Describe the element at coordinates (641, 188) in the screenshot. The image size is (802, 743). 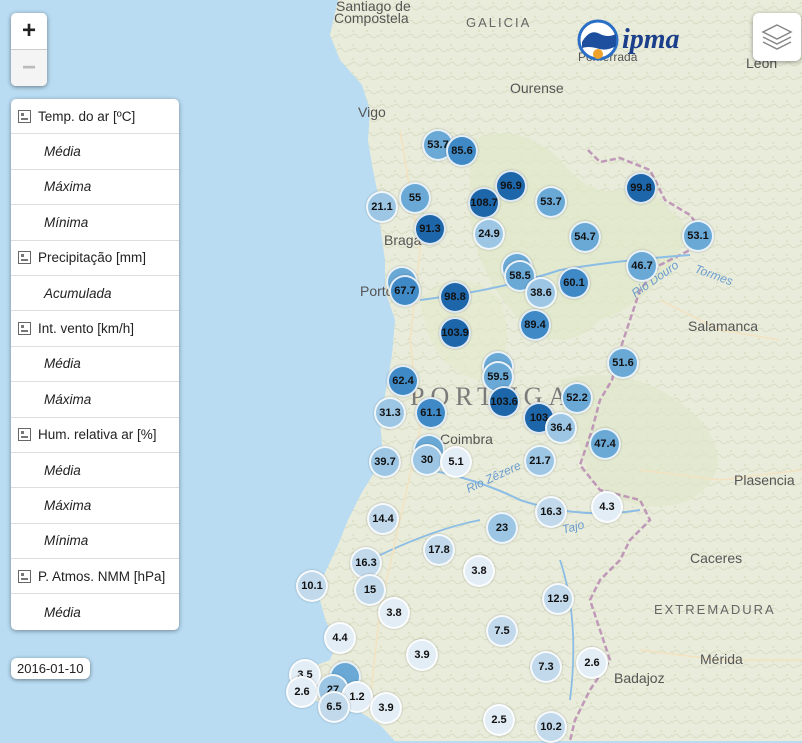
I see `station-marker: 99.8` at that location.